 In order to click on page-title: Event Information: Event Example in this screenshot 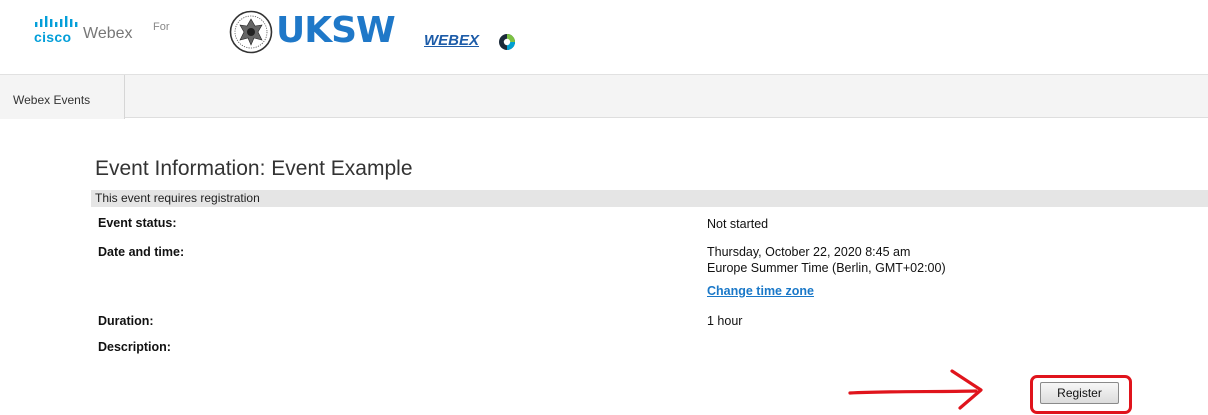, I will do `click(254, 168)`.